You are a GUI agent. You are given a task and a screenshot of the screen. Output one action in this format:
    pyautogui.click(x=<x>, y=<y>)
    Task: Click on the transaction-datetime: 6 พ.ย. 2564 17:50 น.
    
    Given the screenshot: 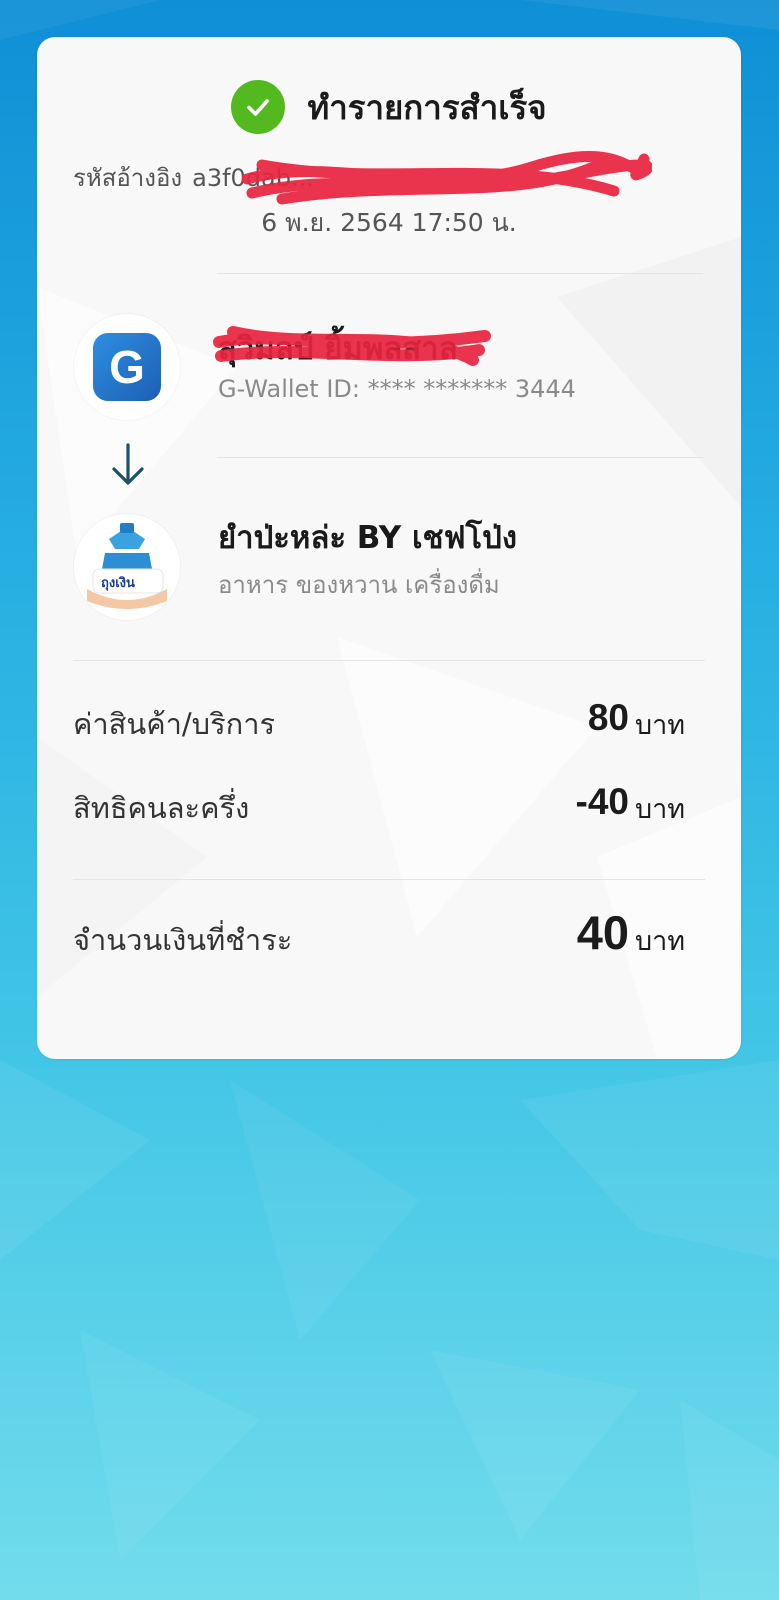 What is the action you would take?
    pyautogui.click(x=389, y=222)
    